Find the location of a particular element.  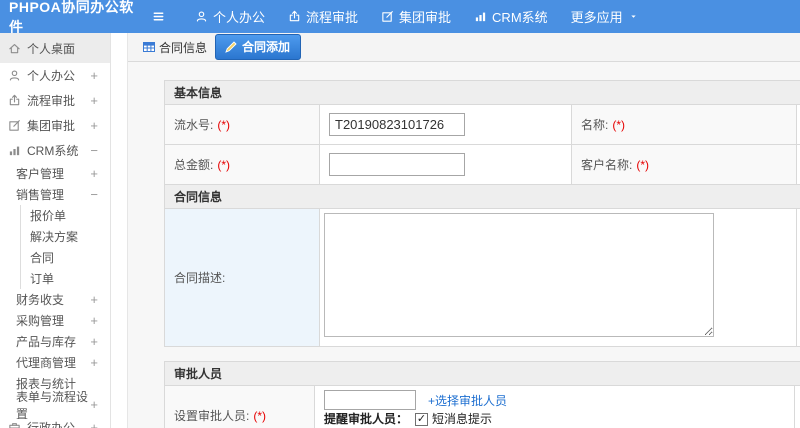

approver-required-mark: (*) is located at coordinates (260, 416).